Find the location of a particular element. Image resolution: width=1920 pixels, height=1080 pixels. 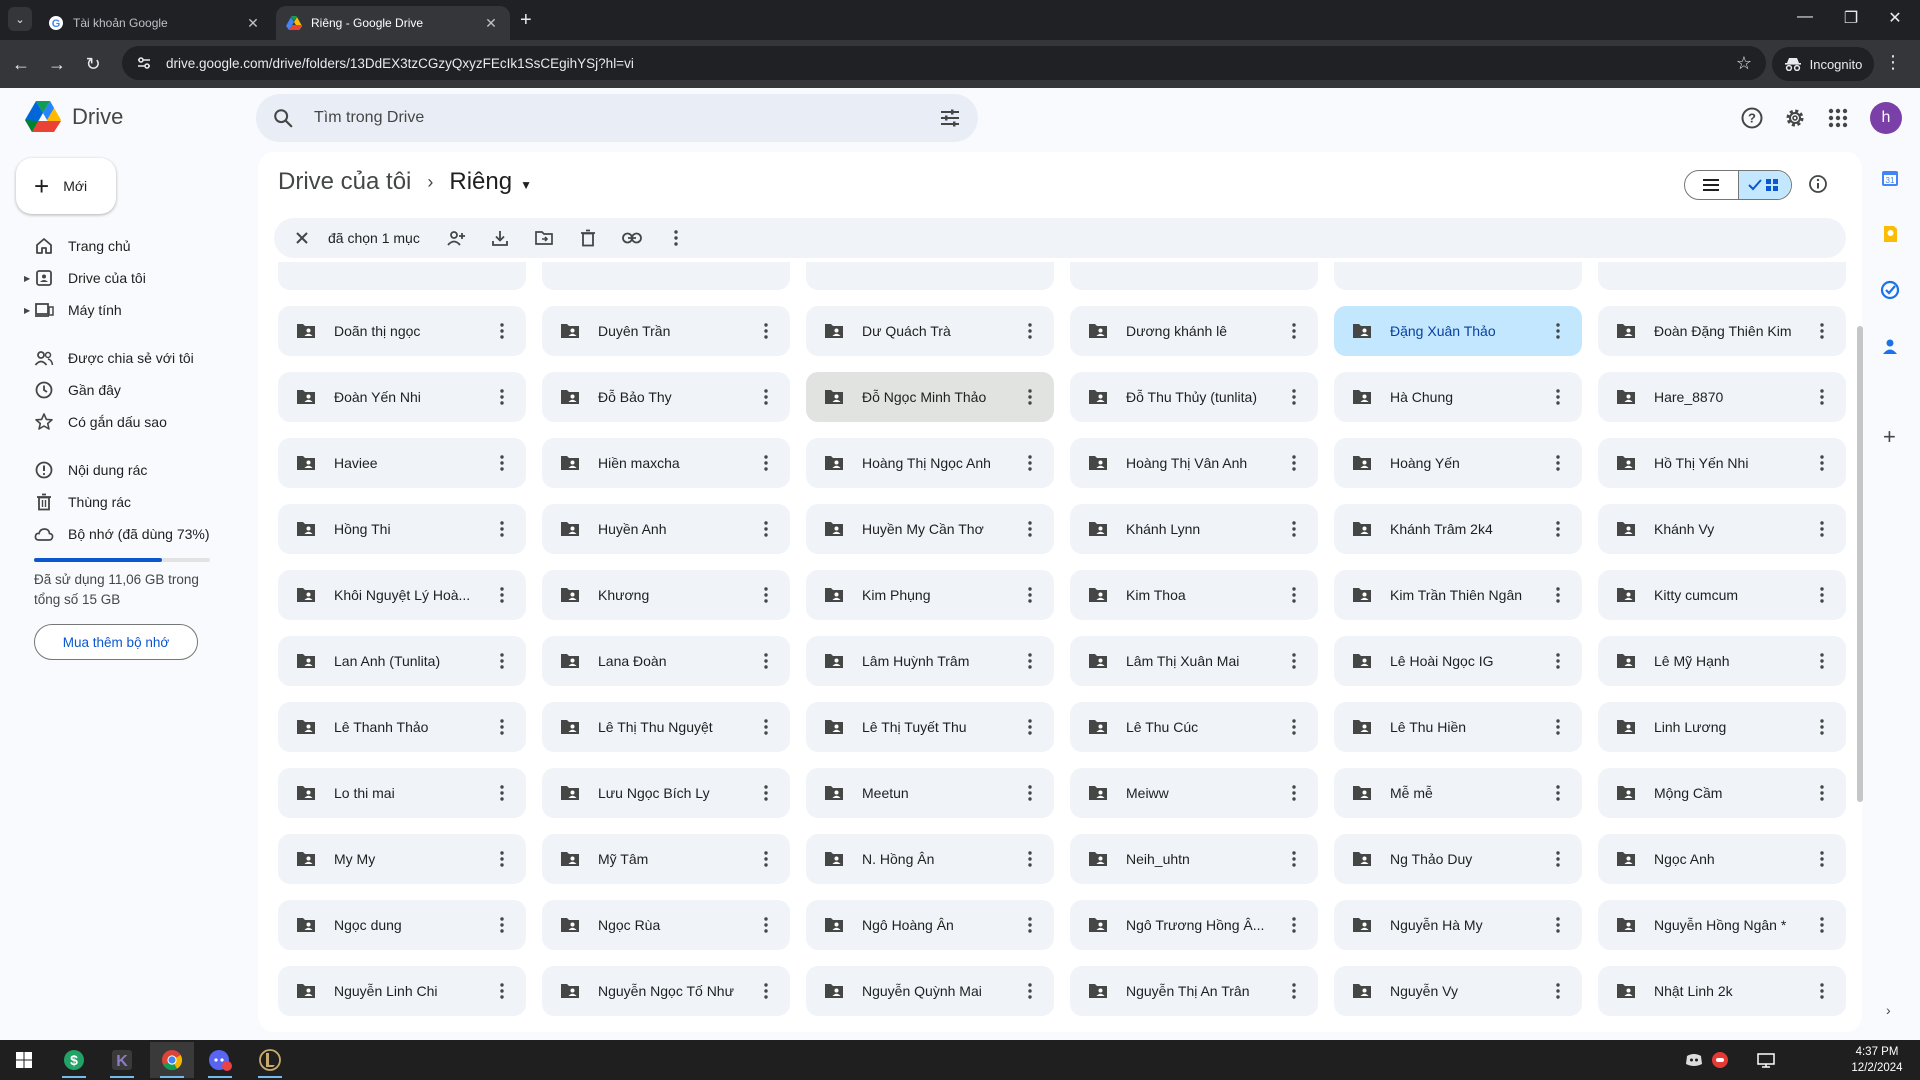

minimize-icon: — is located at coordinates (1805, 17).